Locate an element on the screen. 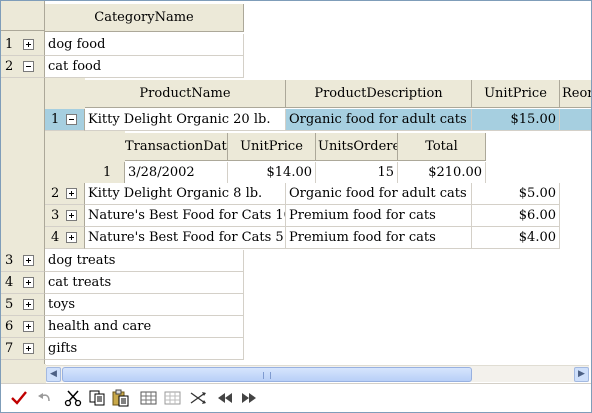 The width and height of the screenshot is (592, 413). cell-categoryname: cat treats is located at coordinates (144, 283).